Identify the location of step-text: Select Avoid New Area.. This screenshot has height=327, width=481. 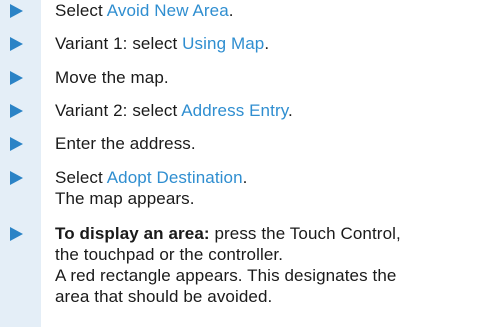
(144, 10).